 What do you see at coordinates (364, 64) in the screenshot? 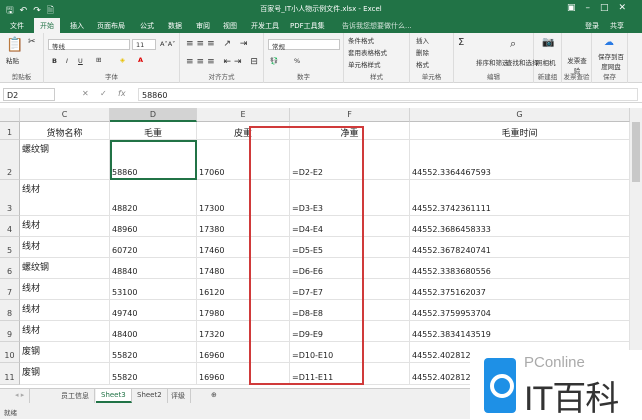
I see `cell-styles-button: 单元格样式` at bounding box center [364, 64].